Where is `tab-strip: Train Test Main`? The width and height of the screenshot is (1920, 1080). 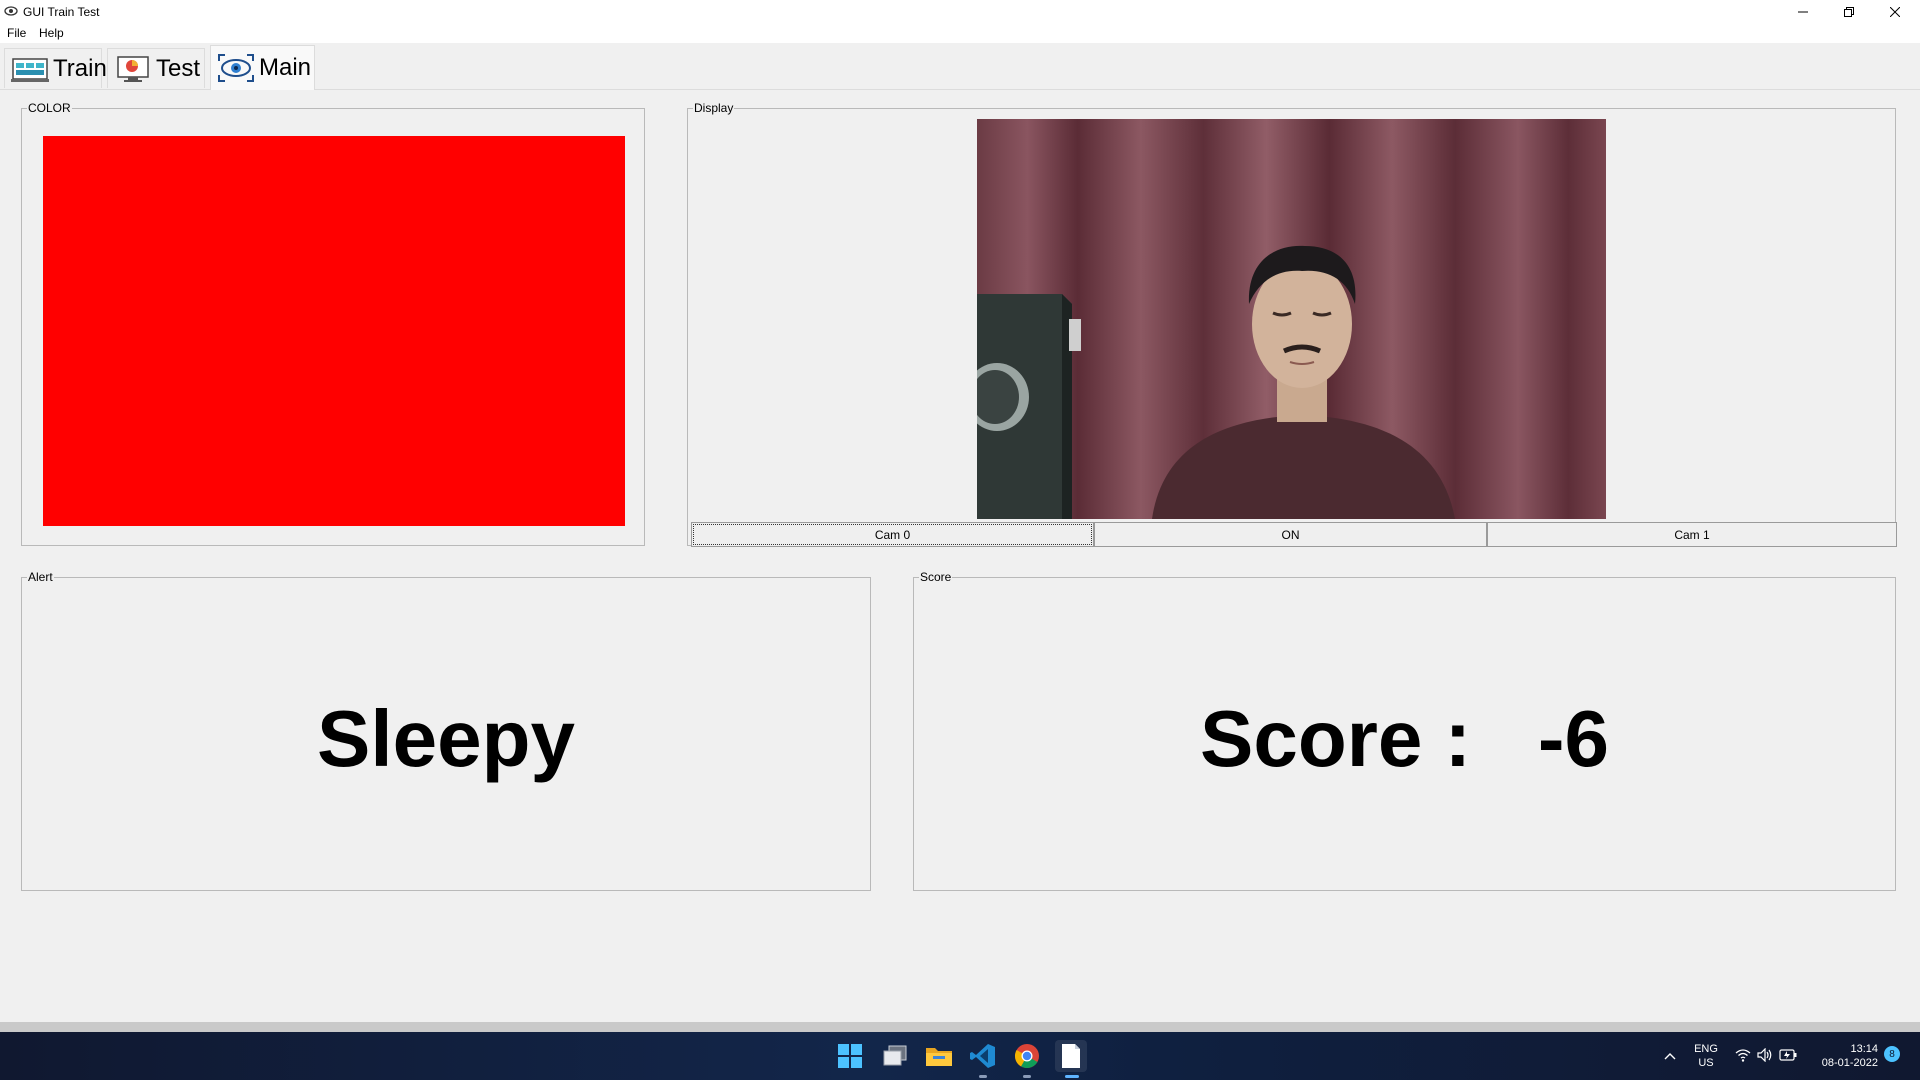 tab-strip: Train Test Main is located at coordinates (960, 66).